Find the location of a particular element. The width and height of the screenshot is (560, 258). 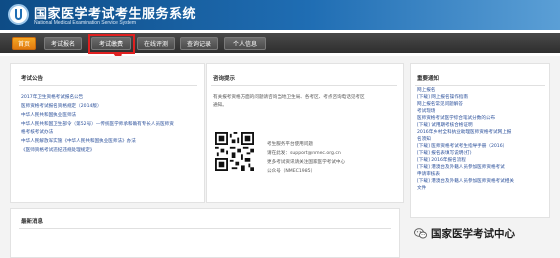

nav-online-assessment: 在线评测 is located at coordinates (156, 43).